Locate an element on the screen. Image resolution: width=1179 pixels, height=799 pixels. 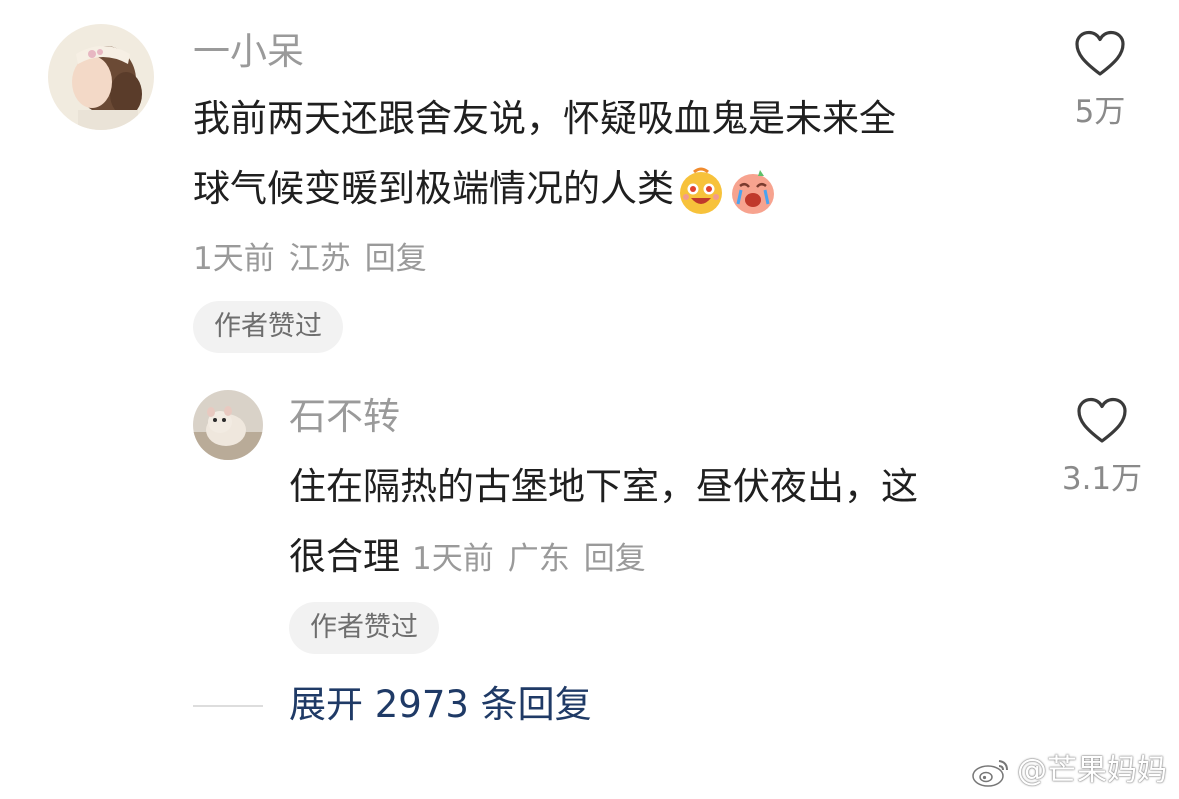
comment-username: 一小呆 is located at coordinates (248, 52).